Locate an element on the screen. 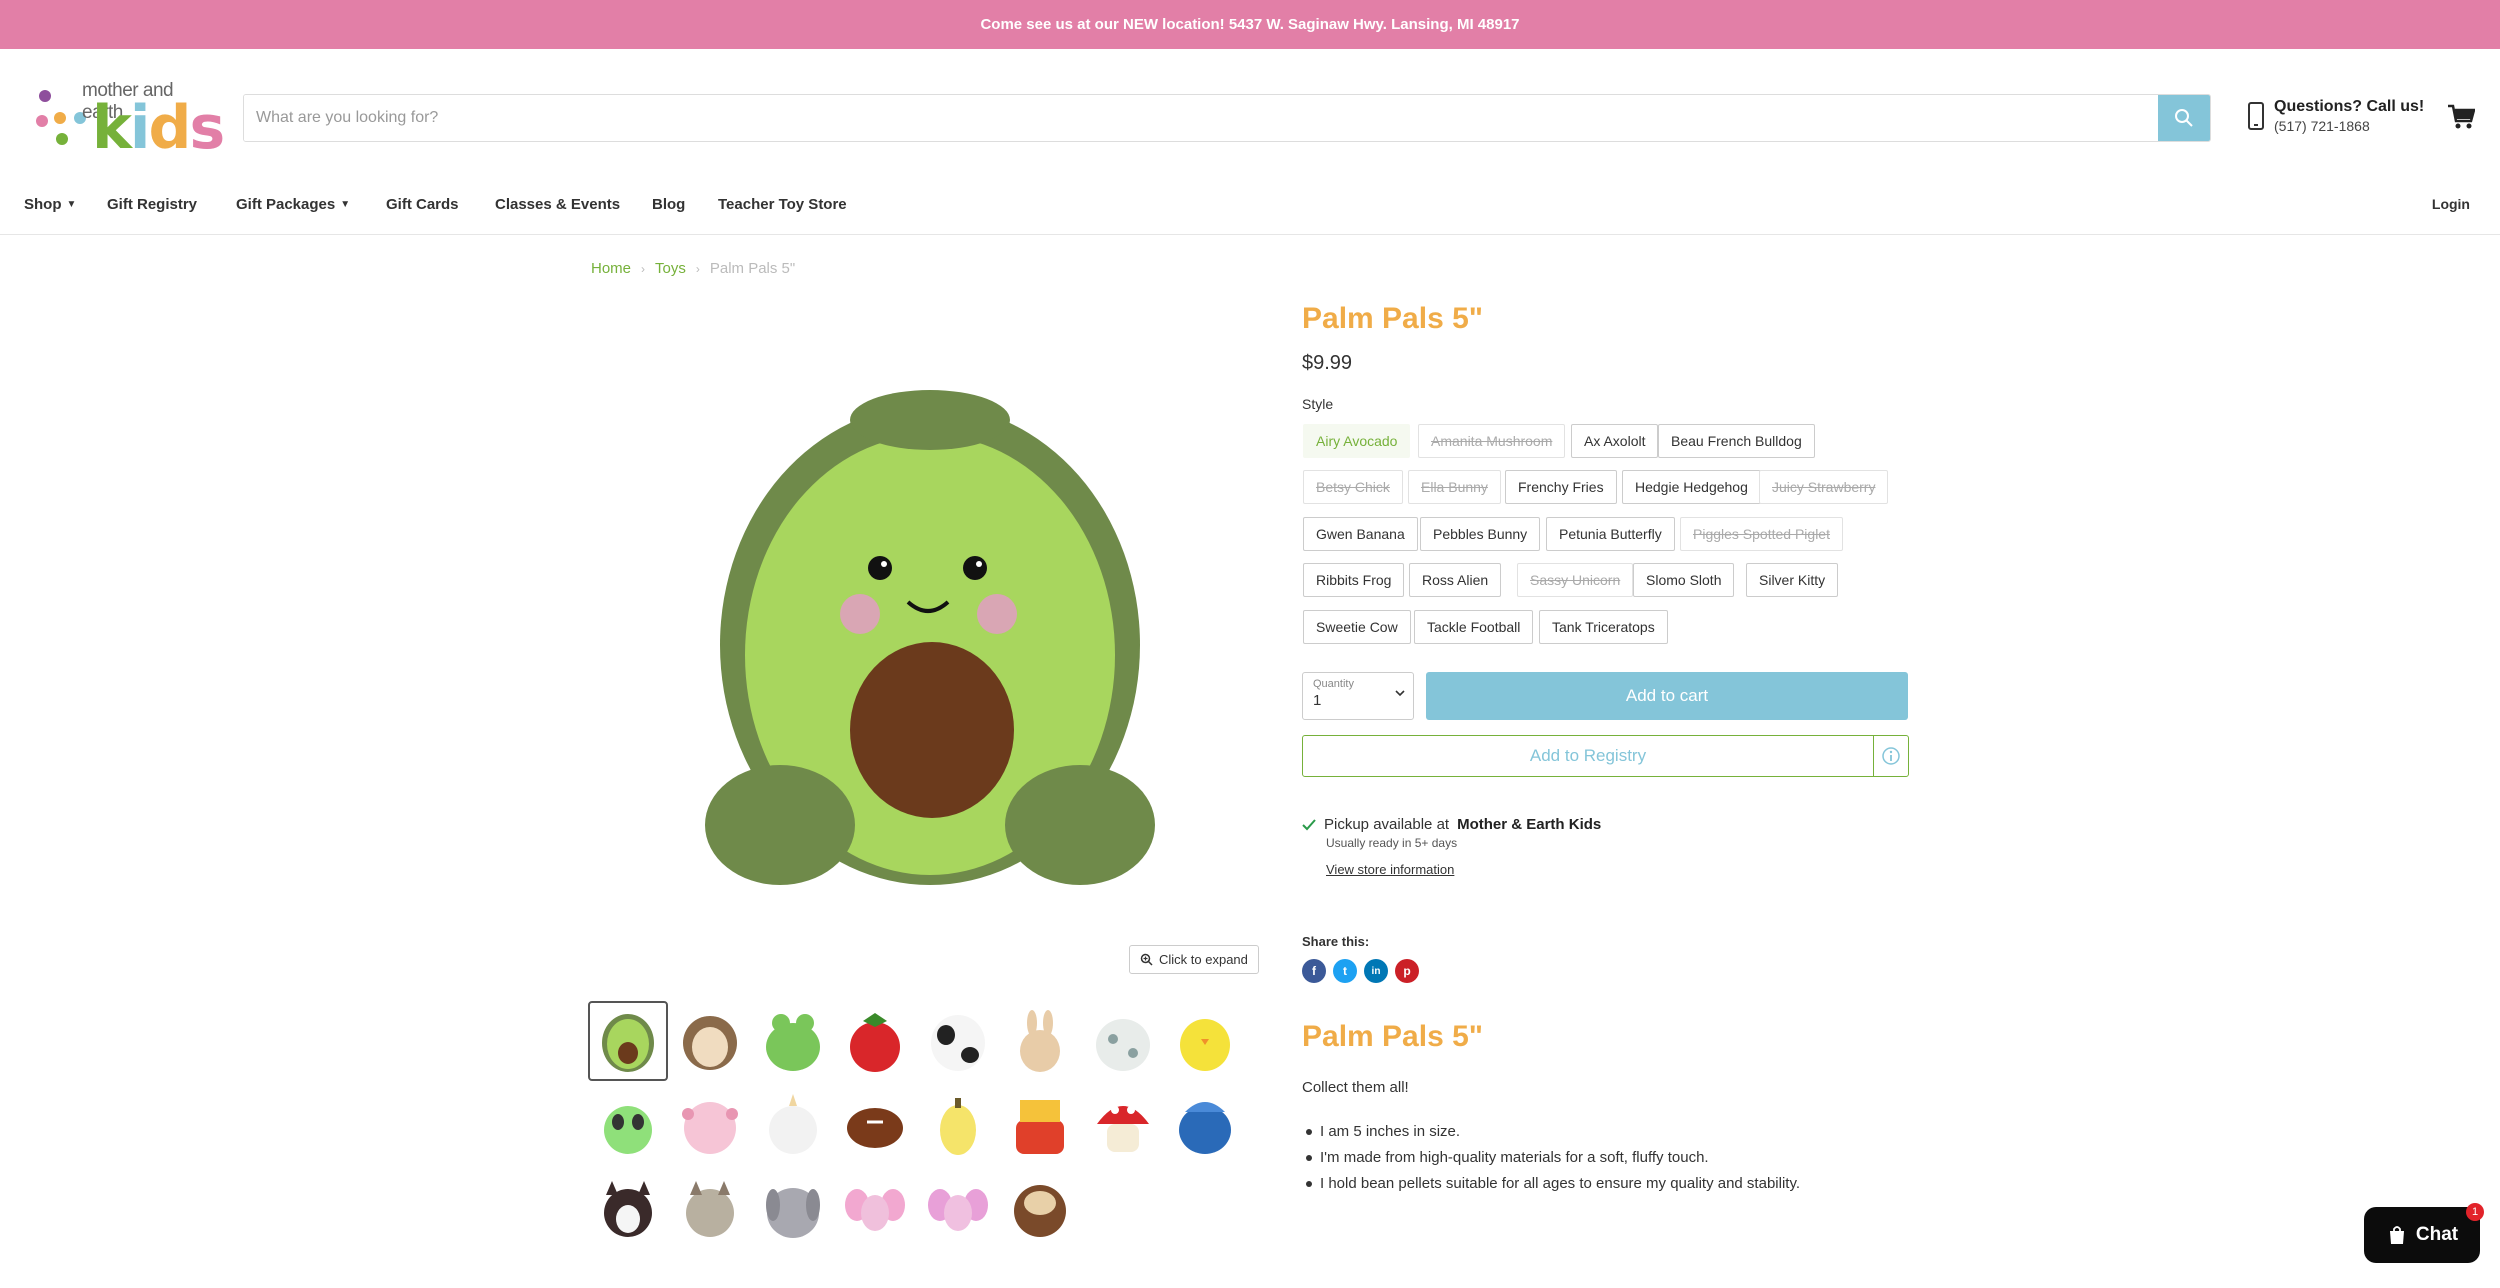 The image size is (2500, 1288). thumbnail-gray-bunny is located at coordinates (793, 1207).